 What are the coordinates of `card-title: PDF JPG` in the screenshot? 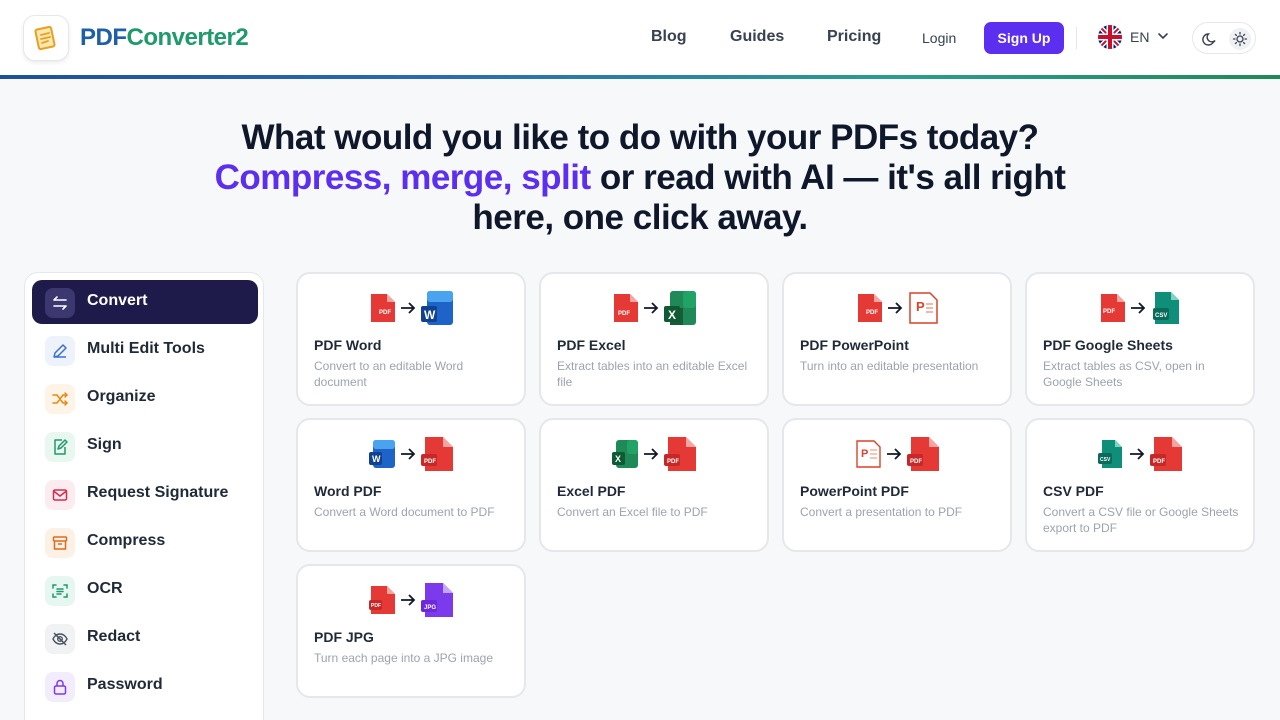 It's located at (344, 637).